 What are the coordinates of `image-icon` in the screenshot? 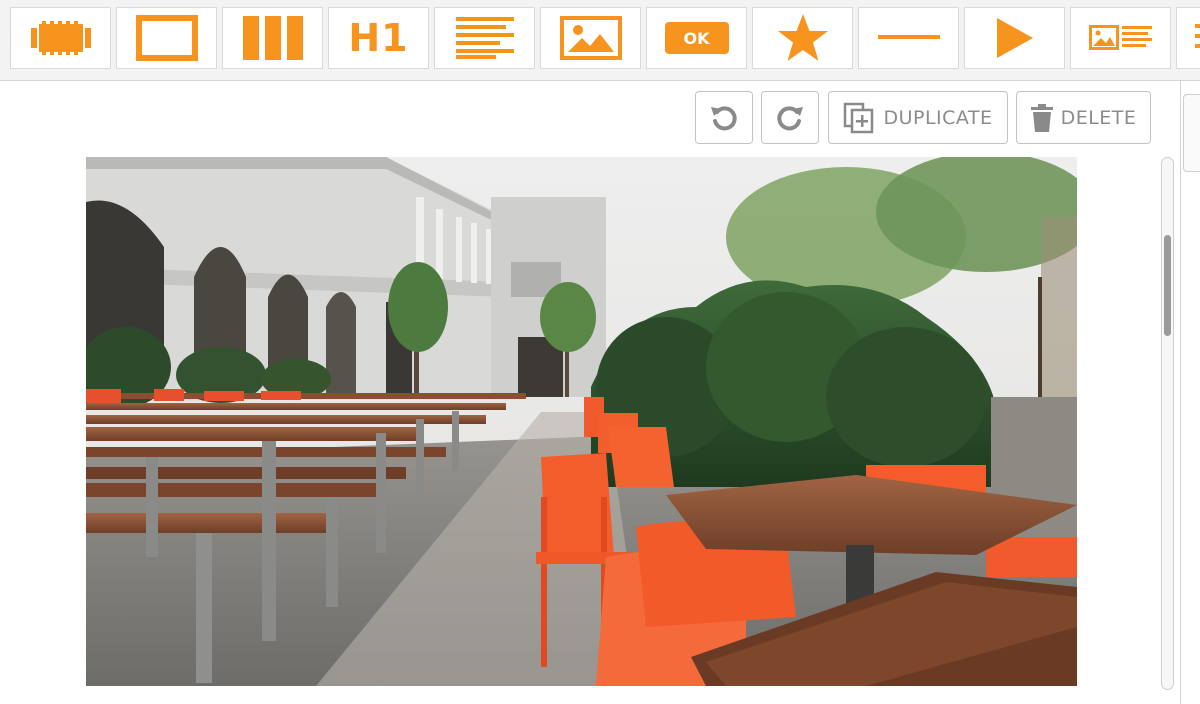 It's located at (590, 38).